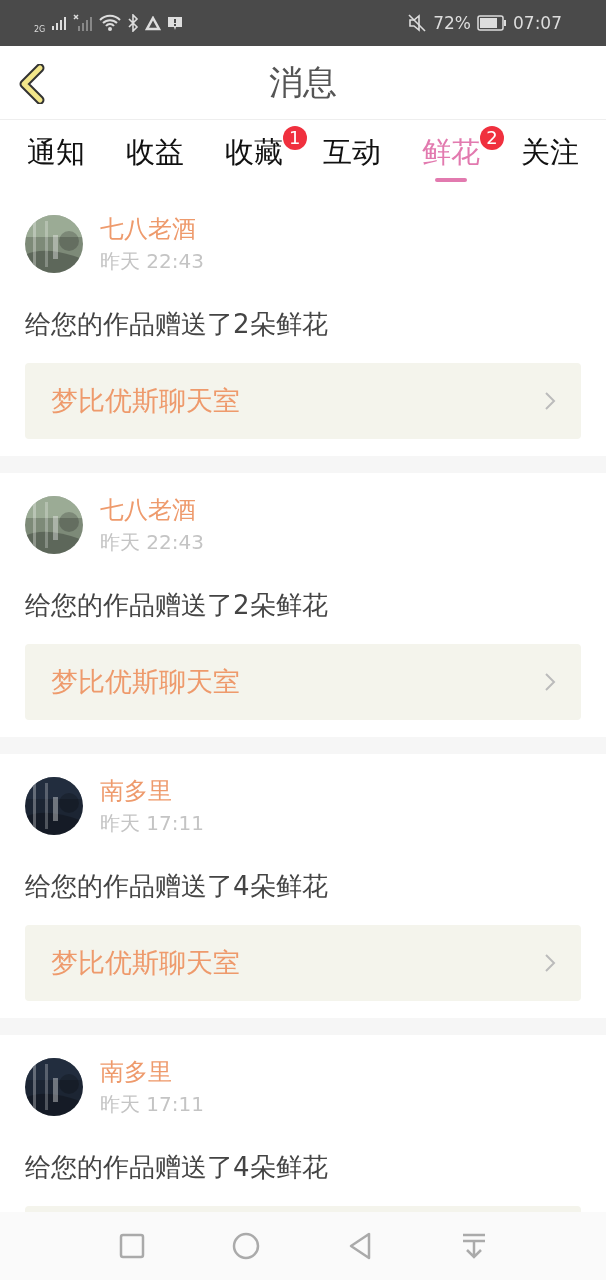 This screenshot has width=606, height=1280. I want to click on tab: 收藏, so click(253, 152).